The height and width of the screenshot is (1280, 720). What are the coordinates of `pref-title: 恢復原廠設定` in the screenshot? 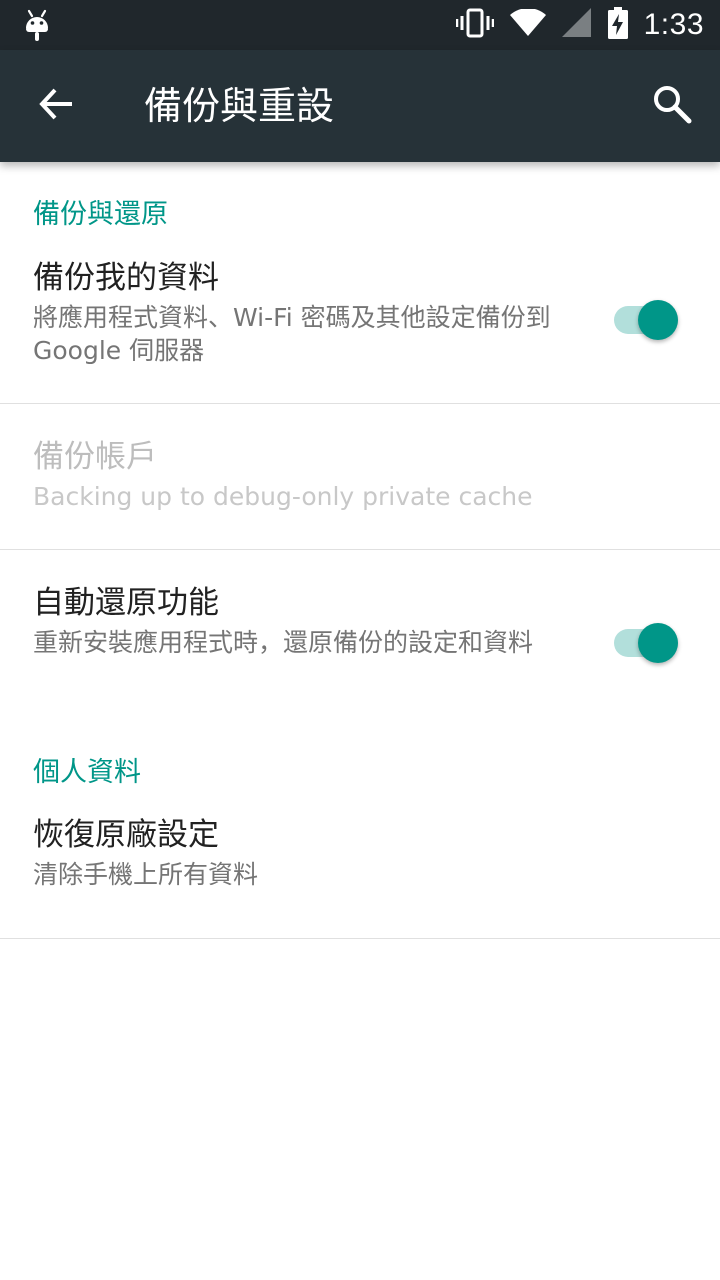 It's located at (126, 835).